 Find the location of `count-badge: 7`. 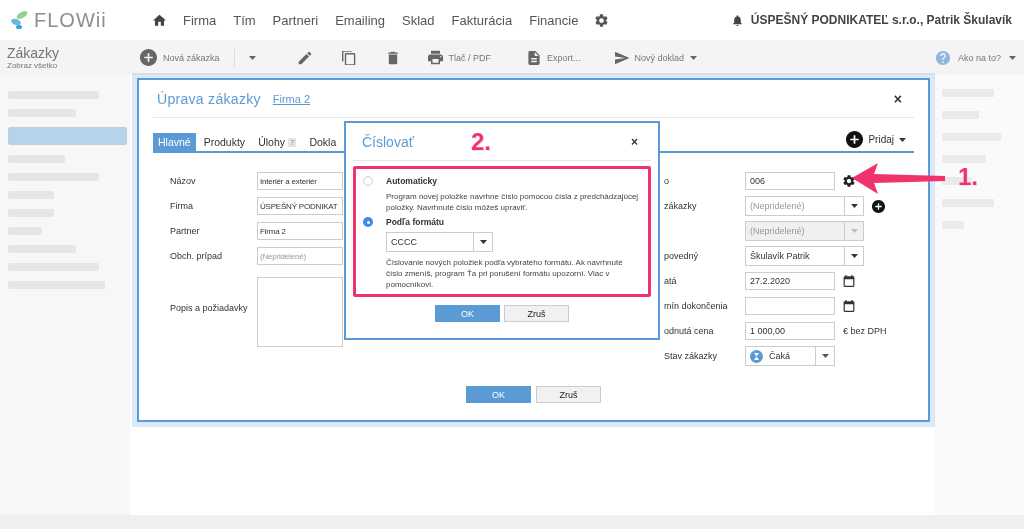

count-badge: 7 is located at coordinates (292, 142).